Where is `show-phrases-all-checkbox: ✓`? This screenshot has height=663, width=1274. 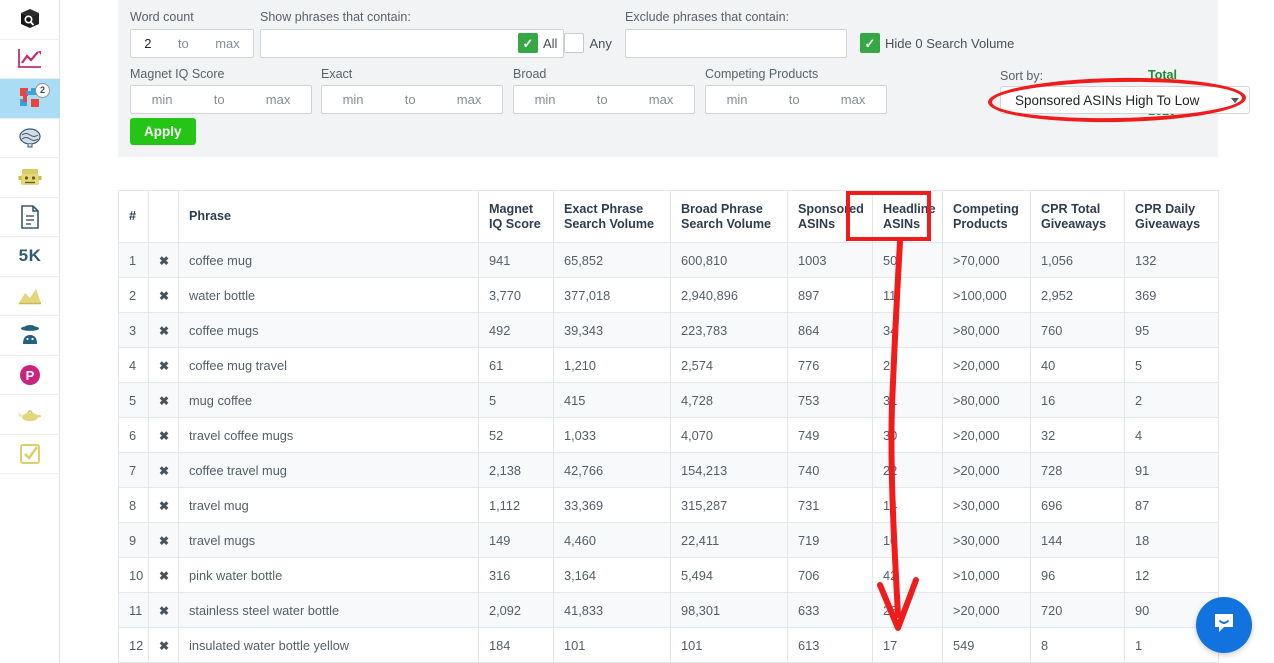
show-phrases-all-checkbox: ✓ is located at coordinates (528, 43).